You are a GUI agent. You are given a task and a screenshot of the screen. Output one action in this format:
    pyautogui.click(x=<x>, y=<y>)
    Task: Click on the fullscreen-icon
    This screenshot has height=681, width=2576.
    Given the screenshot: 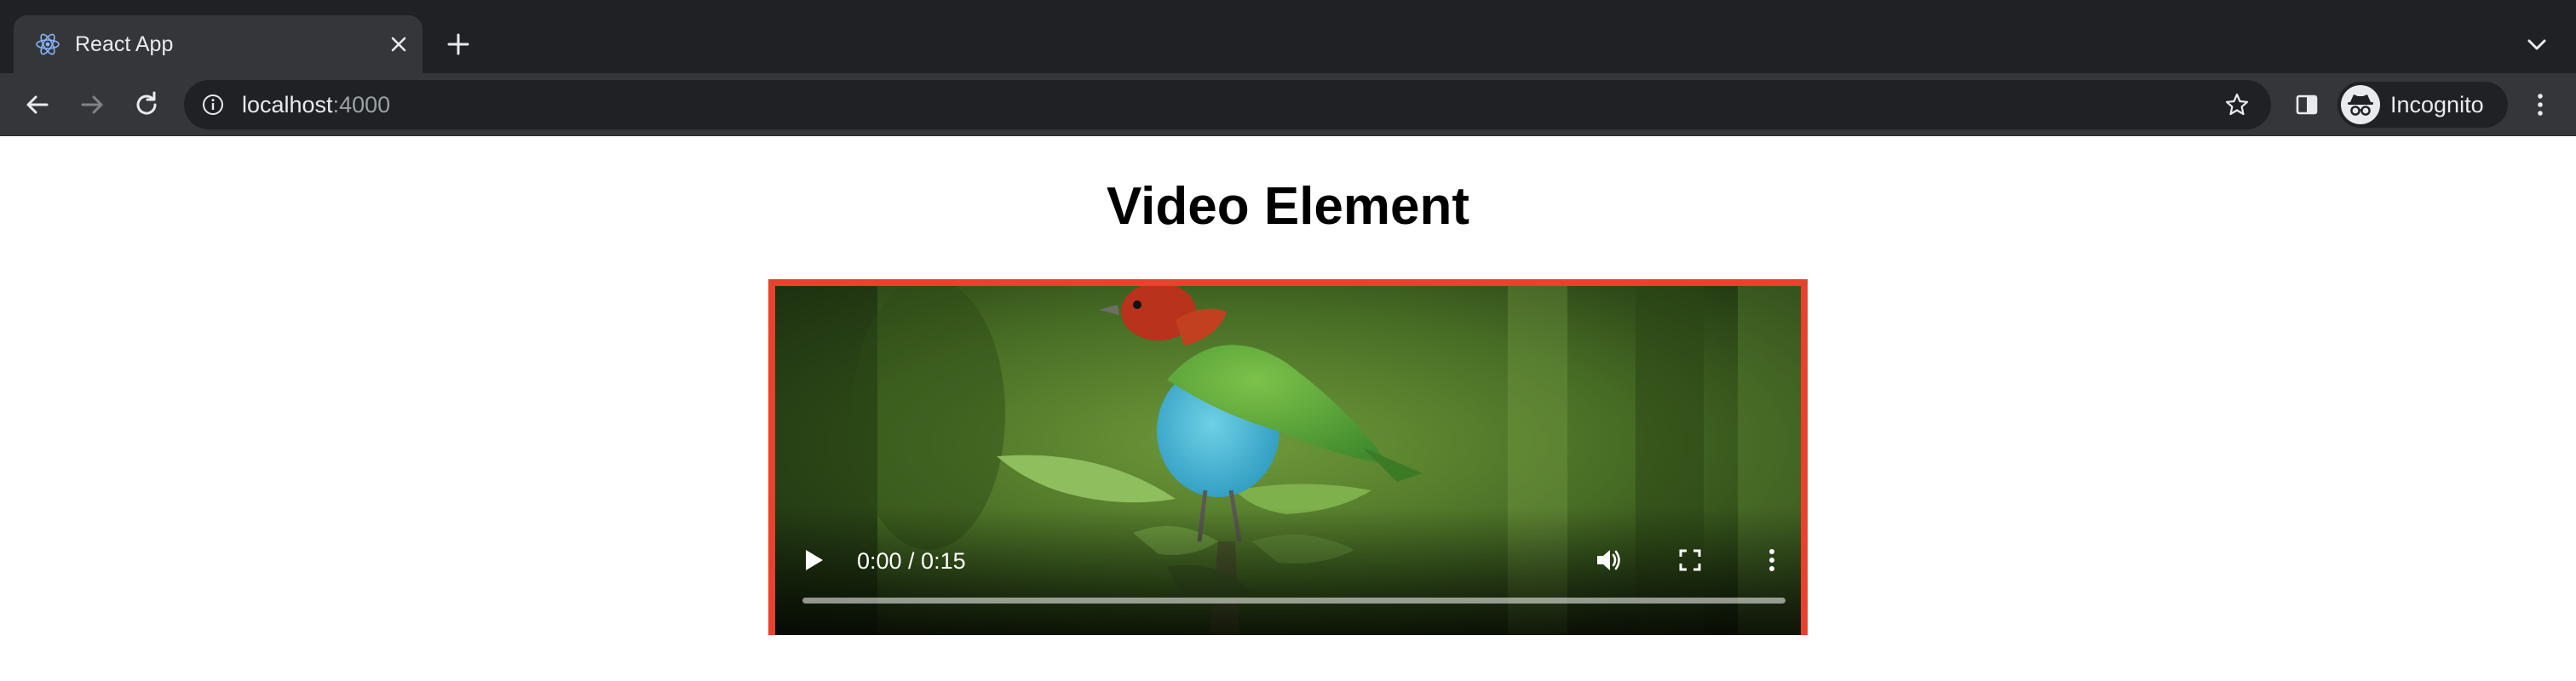 What is the action you would take?
    pyautogui.click(x=1690, y=560)
    